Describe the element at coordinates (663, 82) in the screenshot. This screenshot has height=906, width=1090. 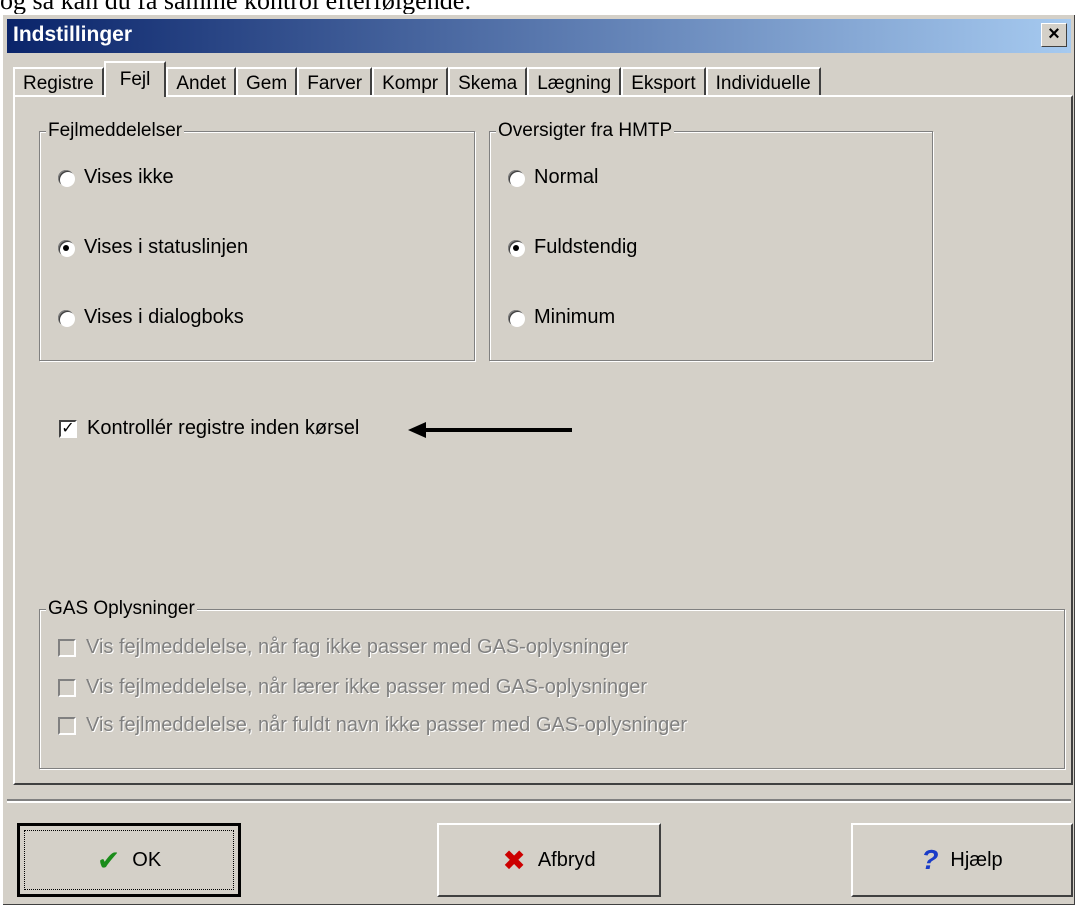
I see `tab-eksport: Eksport` at that location.